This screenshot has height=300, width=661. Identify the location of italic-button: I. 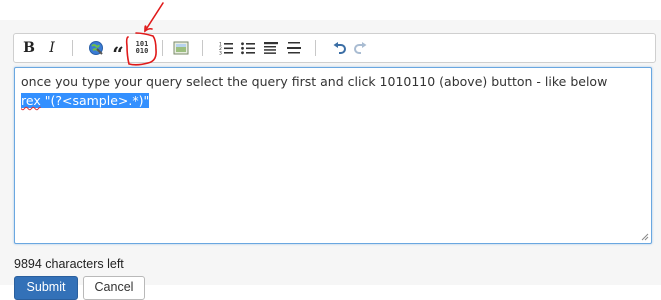
(52, 48).